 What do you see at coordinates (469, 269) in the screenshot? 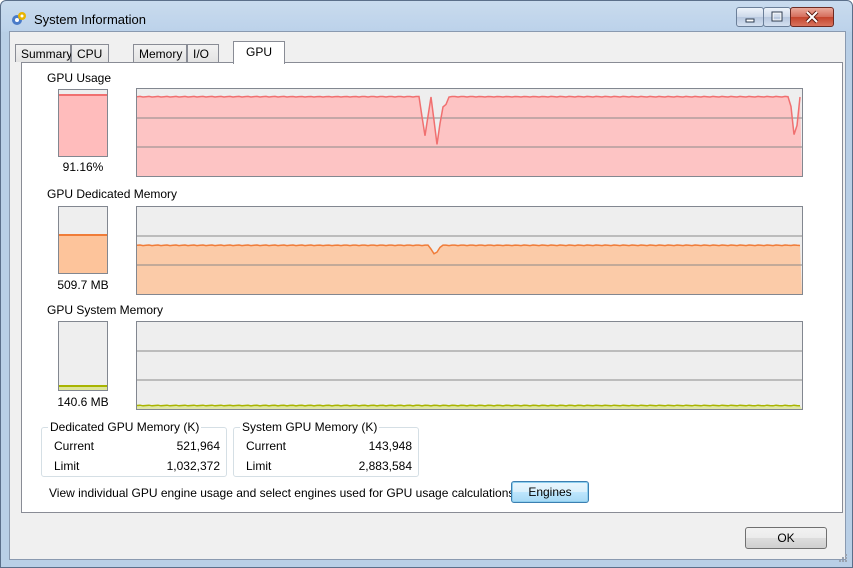
I see `gpu-dedicated-memory-series-area` at bounding box center [469, 269].